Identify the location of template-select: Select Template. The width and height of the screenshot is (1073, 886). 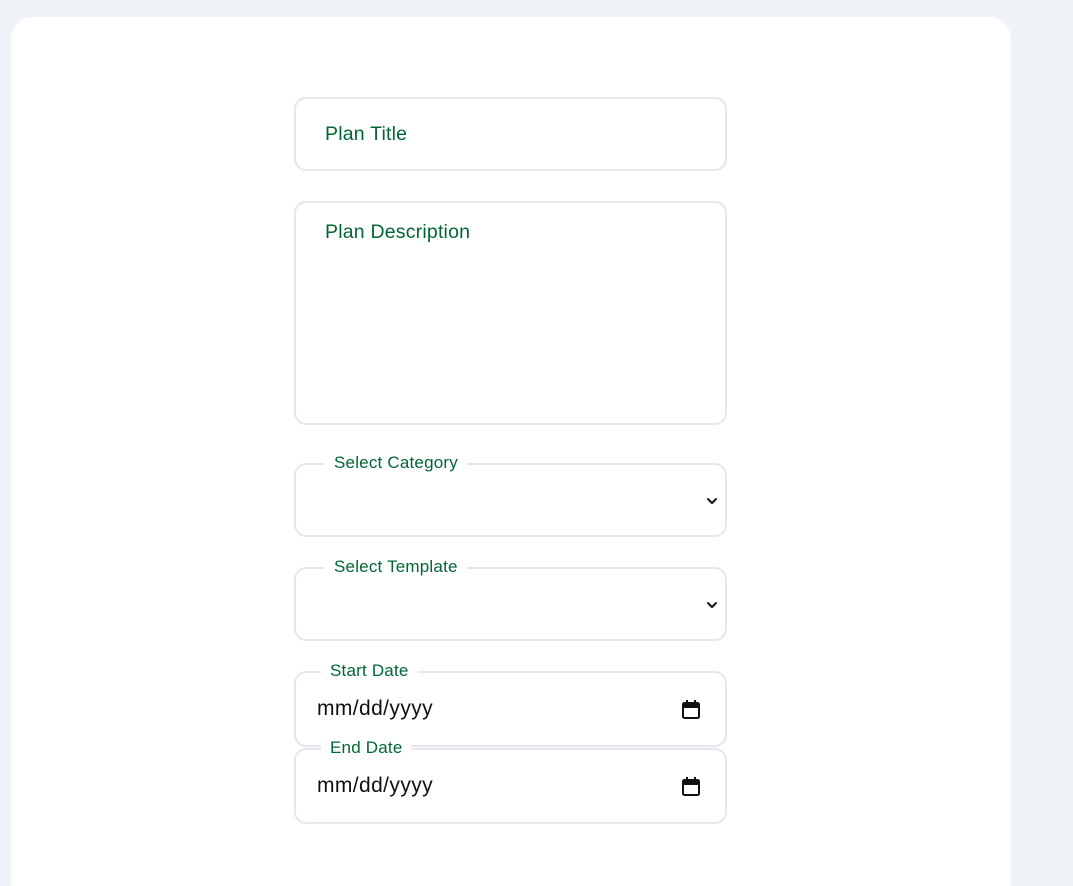
(510, 599).